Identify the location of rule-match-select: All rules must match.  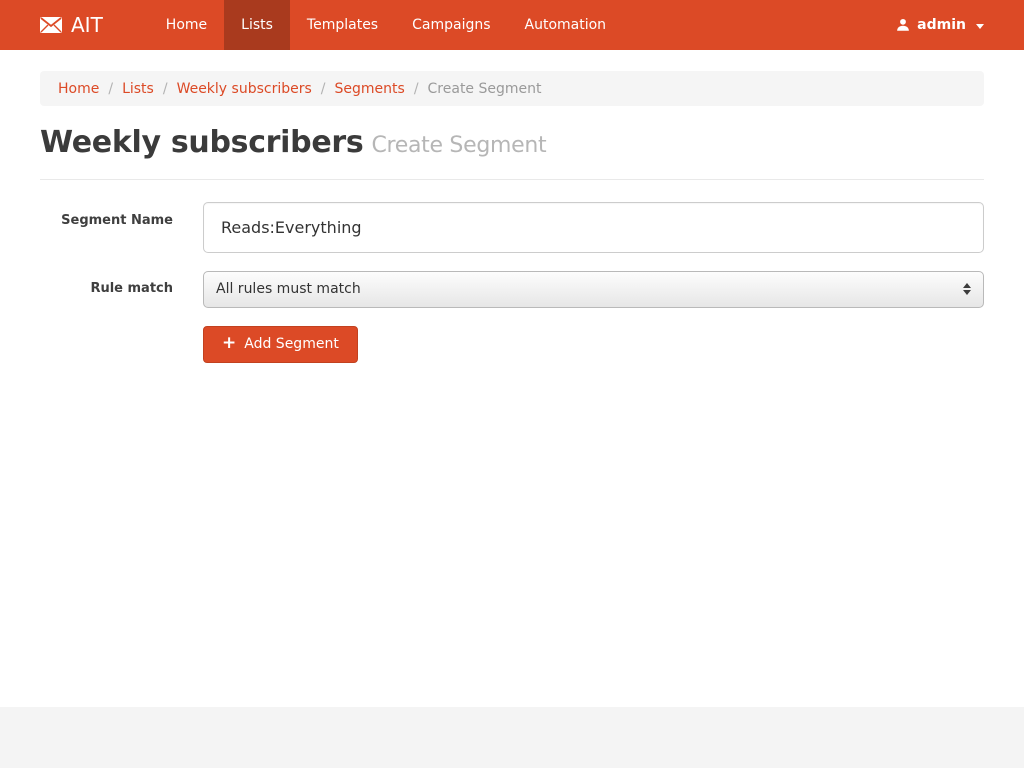
(593, 289).